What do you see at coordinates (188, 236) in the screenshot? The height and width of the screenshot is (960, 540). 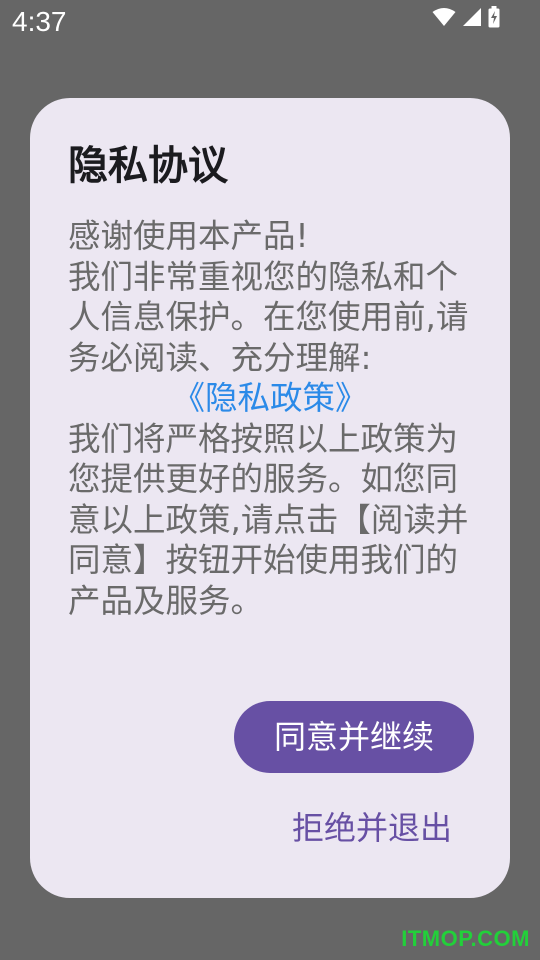 I see `body-line-thanks: 感谢使用本产品!` at bounding box center [188, 236].